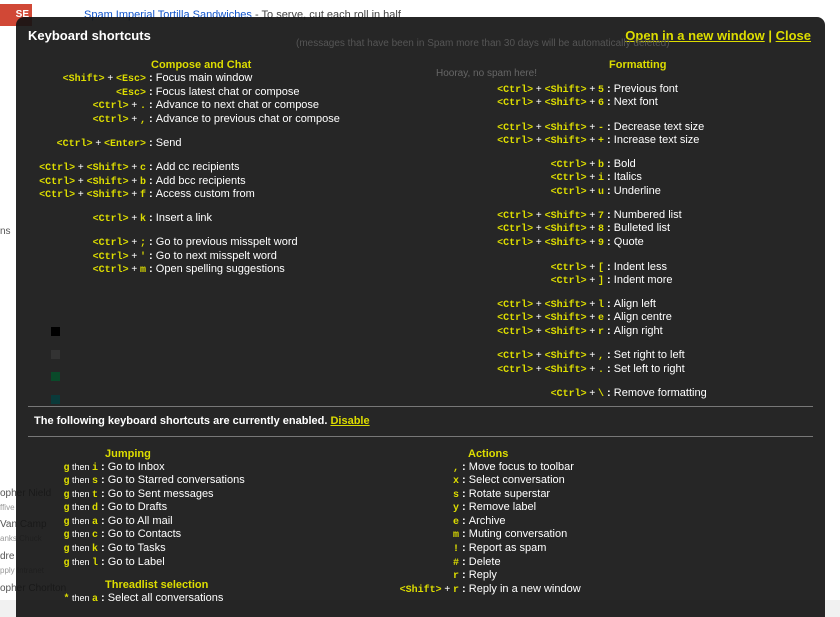  What do you see at coordinates (247, 119) in the screenshot?
I see `shortcut-description: Advance to previous chat or compose` at bounding box center [247, 119].